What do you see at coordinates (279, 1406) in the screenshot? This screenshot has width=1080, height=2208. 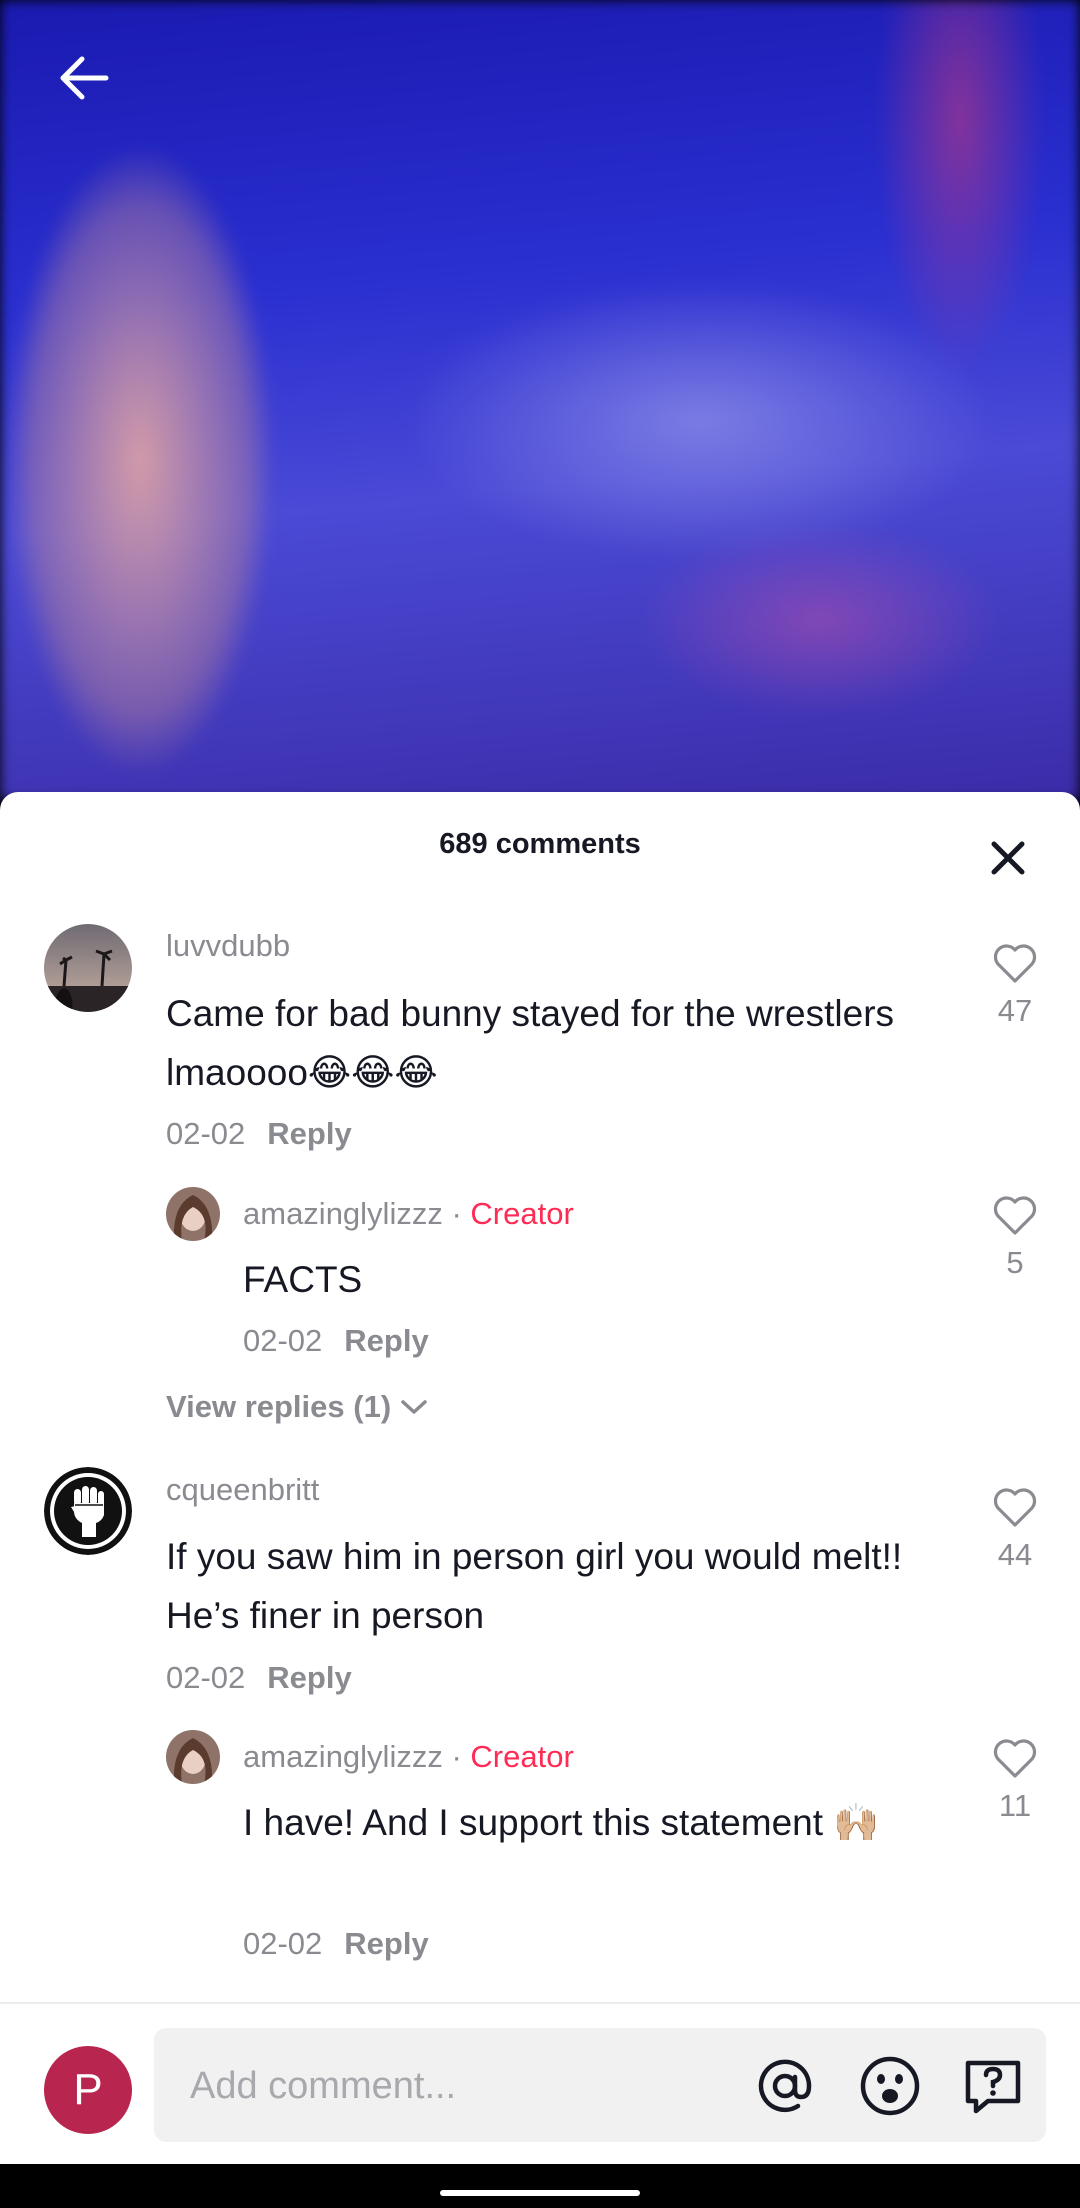 I see `view-replies-label: View replies (1)` at bounding box center [279, 1406].